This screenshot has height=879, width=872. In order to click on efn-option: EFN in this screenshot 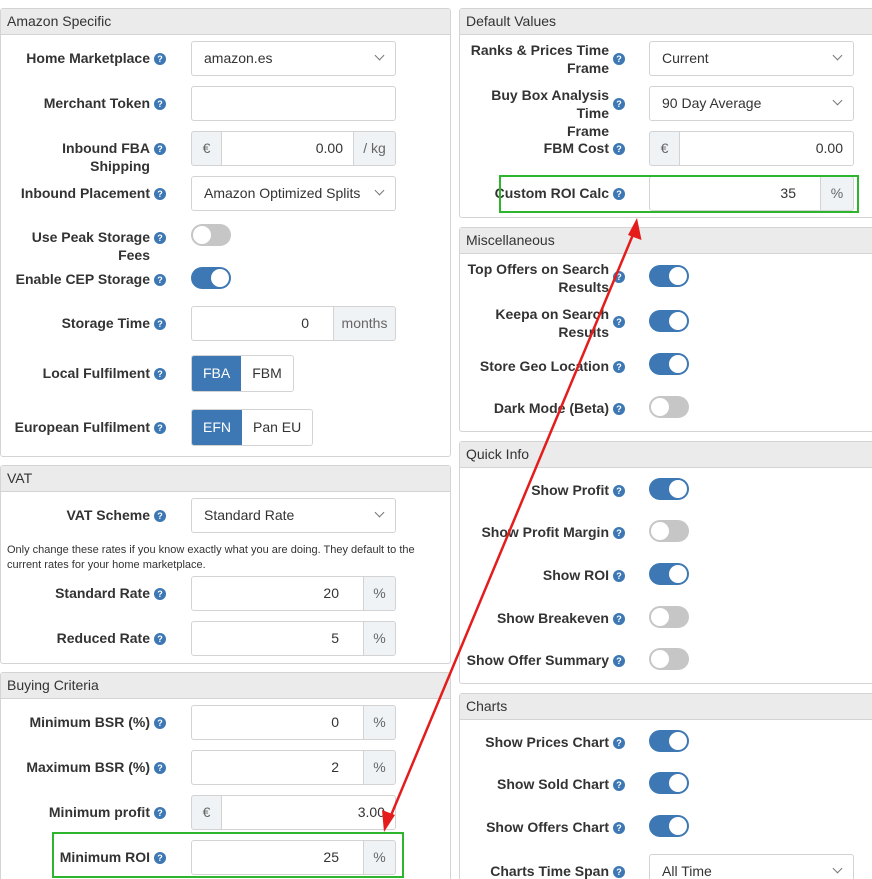, I will do `click(217, 427)`.